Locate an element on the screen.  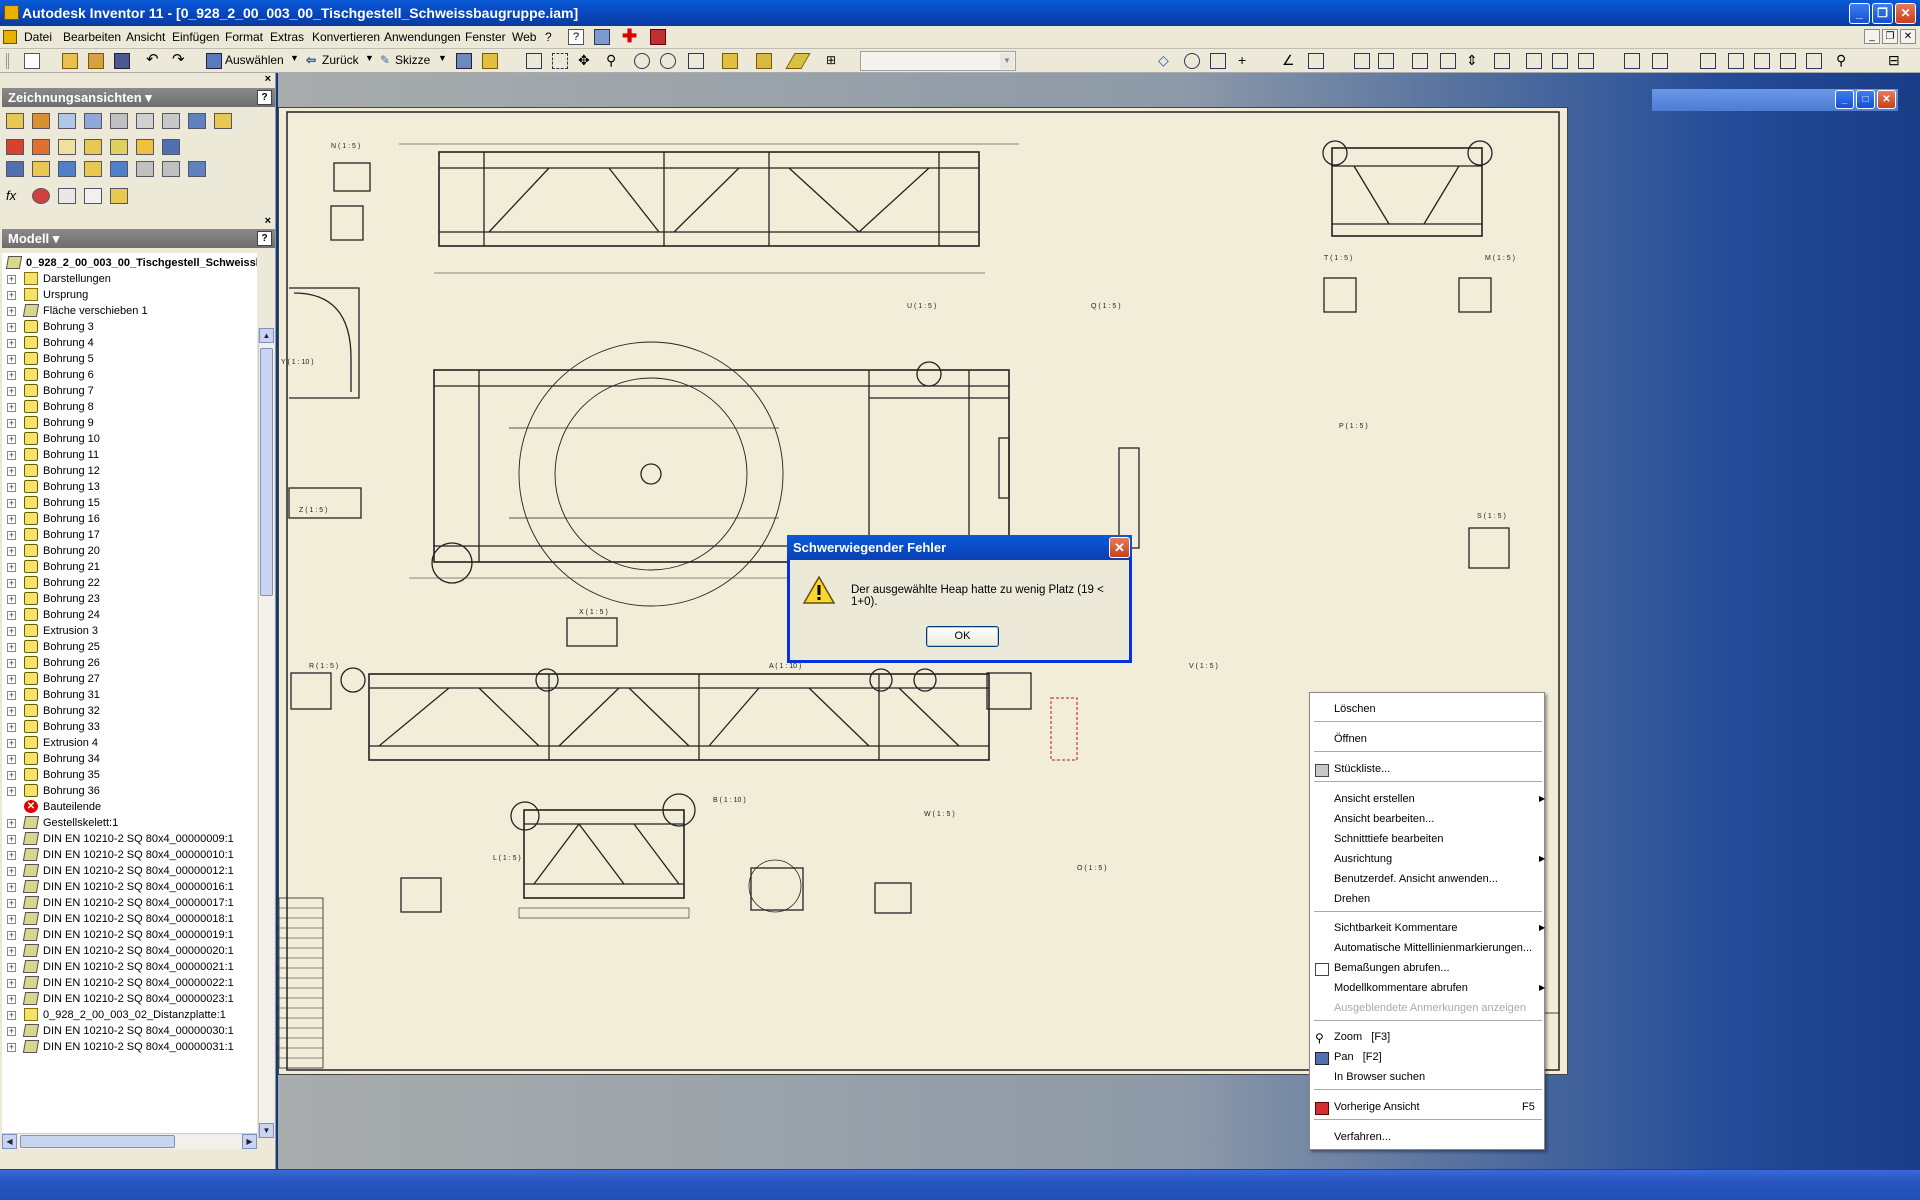
ordinate-icon is located at coordinates (1218, 61).